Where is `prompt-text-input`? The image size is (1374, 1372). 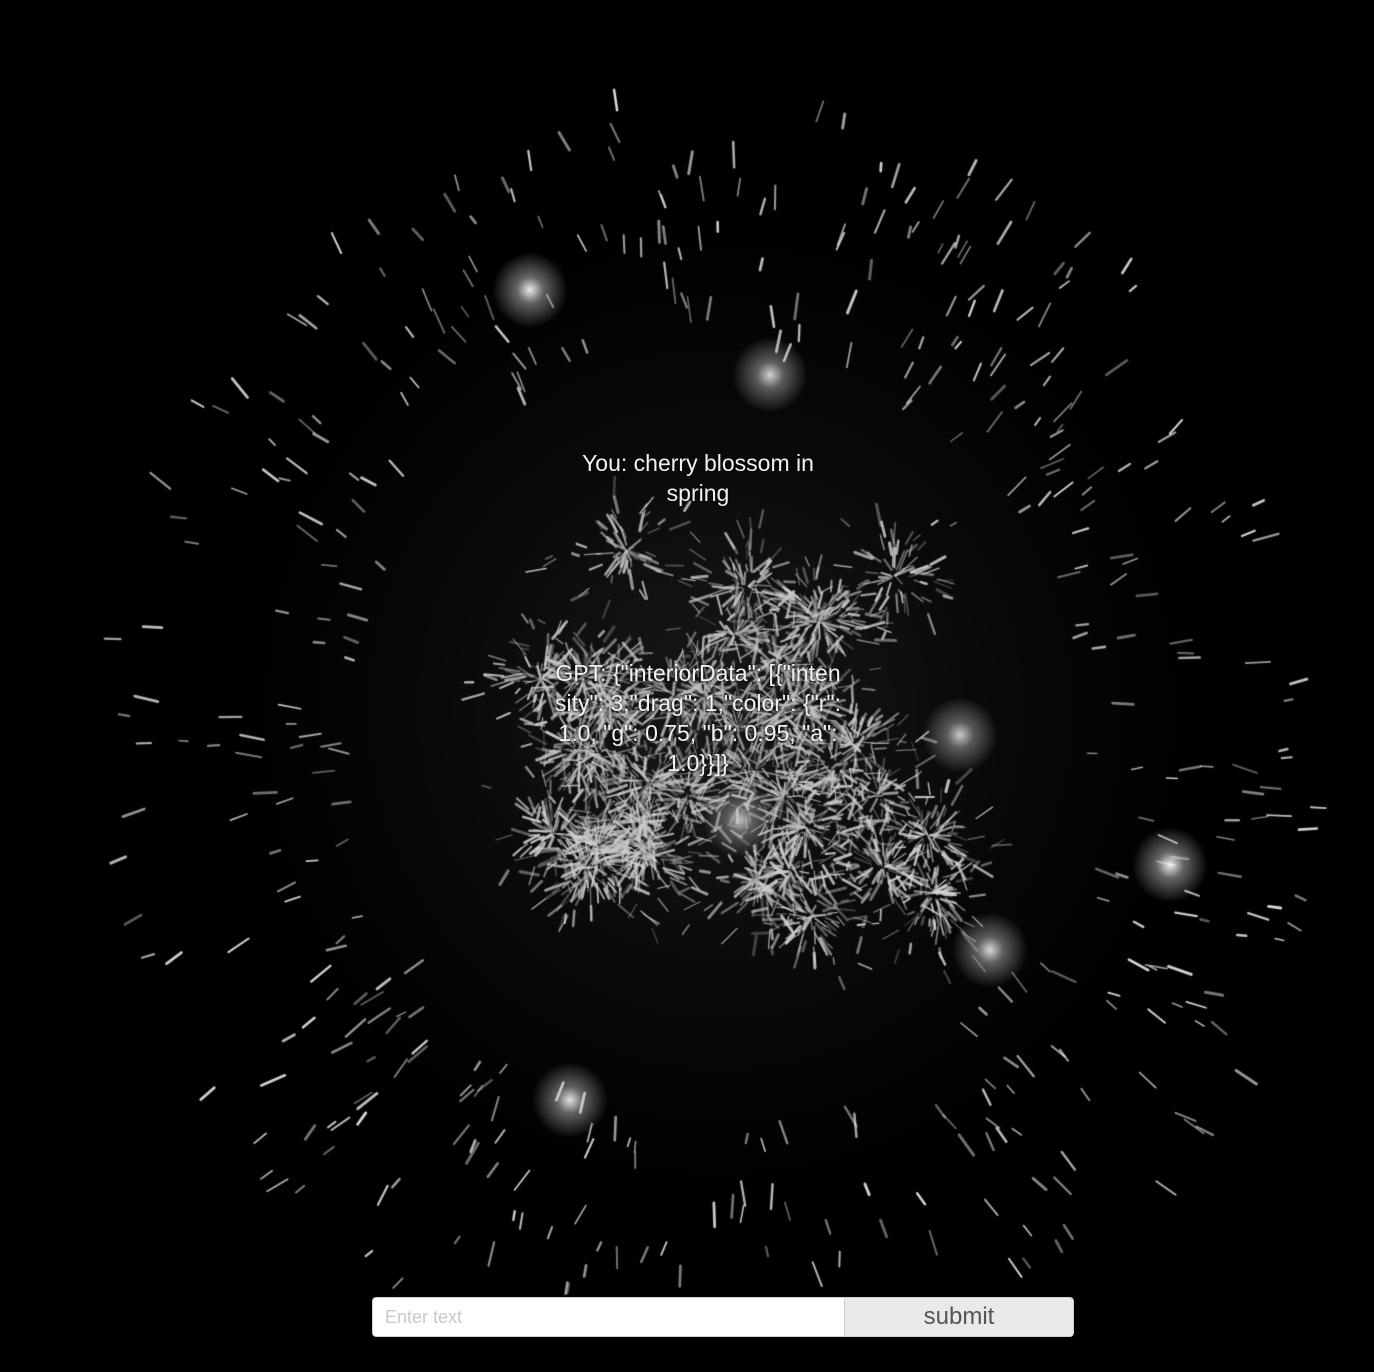
prompt-text-input is located at coordinates (608, 1317).